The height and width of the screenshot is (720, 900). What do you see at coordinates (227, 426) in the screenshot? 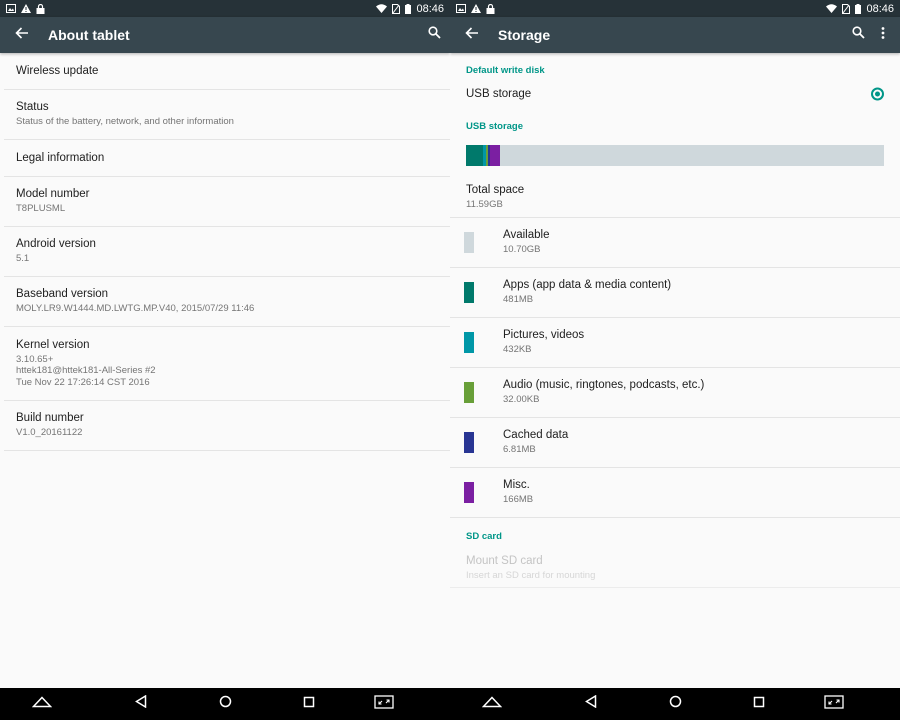
I see `build-number-item: Build number V1.0_20161122` at bounding box center [227, 426].